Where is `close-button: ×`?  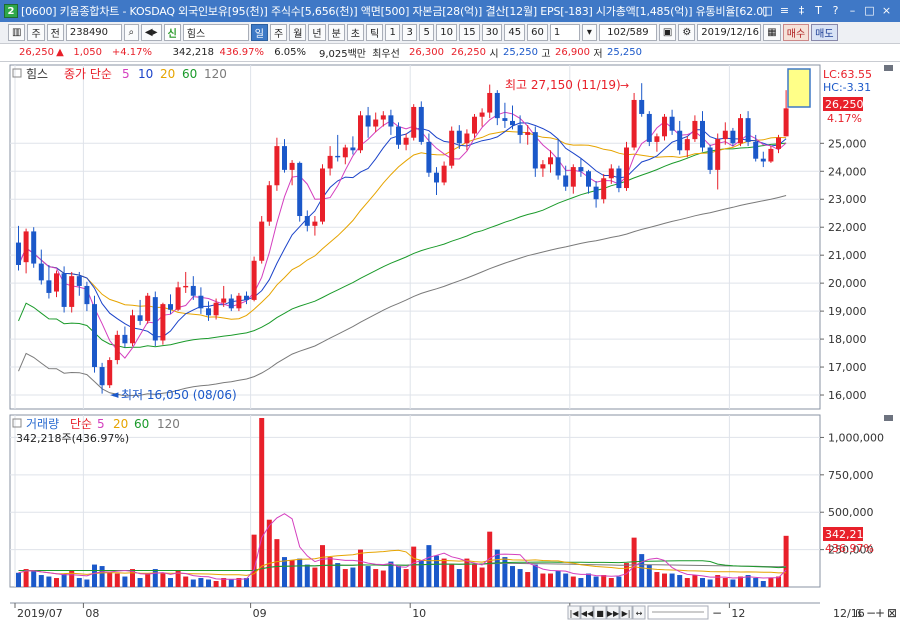 close-button: × is located at coordinates (886, 10).